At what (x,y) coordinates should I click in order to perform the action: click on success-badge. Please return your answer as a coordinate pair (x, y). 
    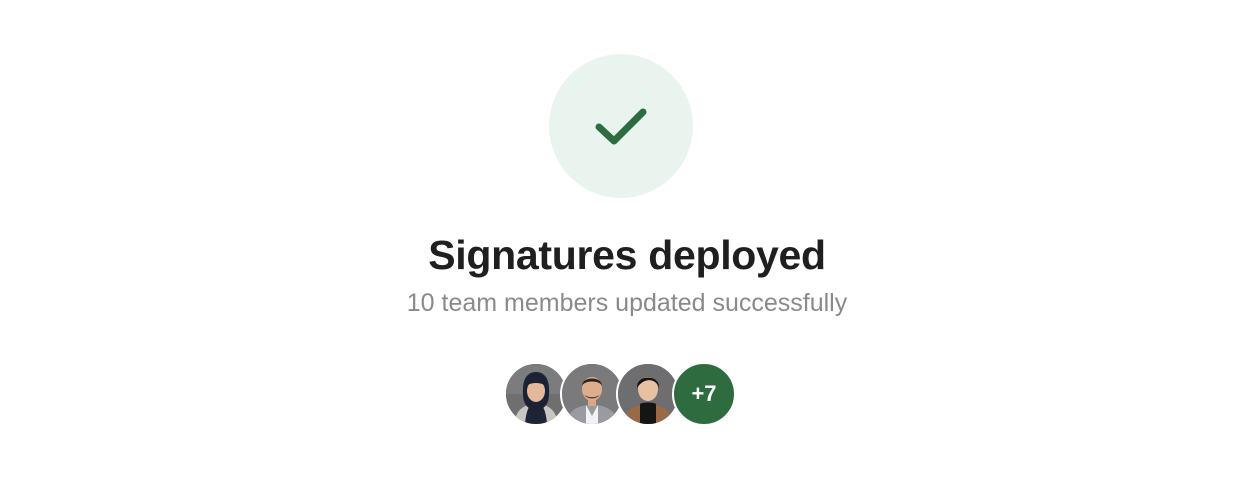
    Looking at the image, I should click on (621, 126).